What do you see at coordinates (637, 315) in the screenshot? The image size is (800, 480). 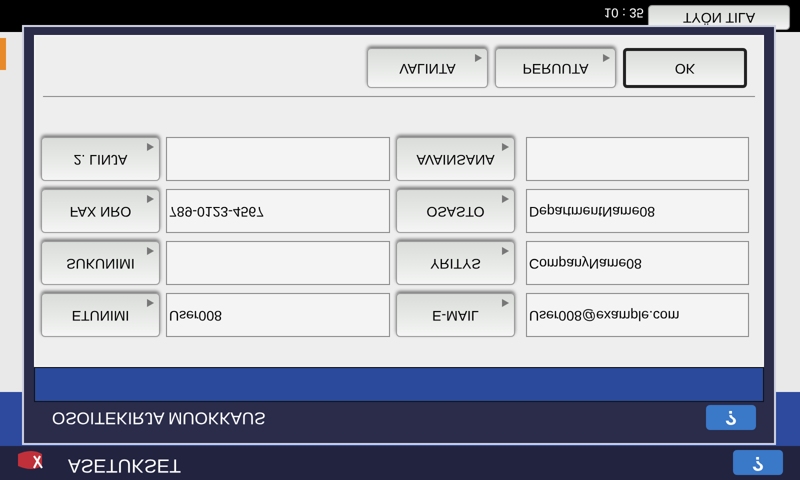 I see `text-field: User008@example.com` at bounding box center [637, 315].